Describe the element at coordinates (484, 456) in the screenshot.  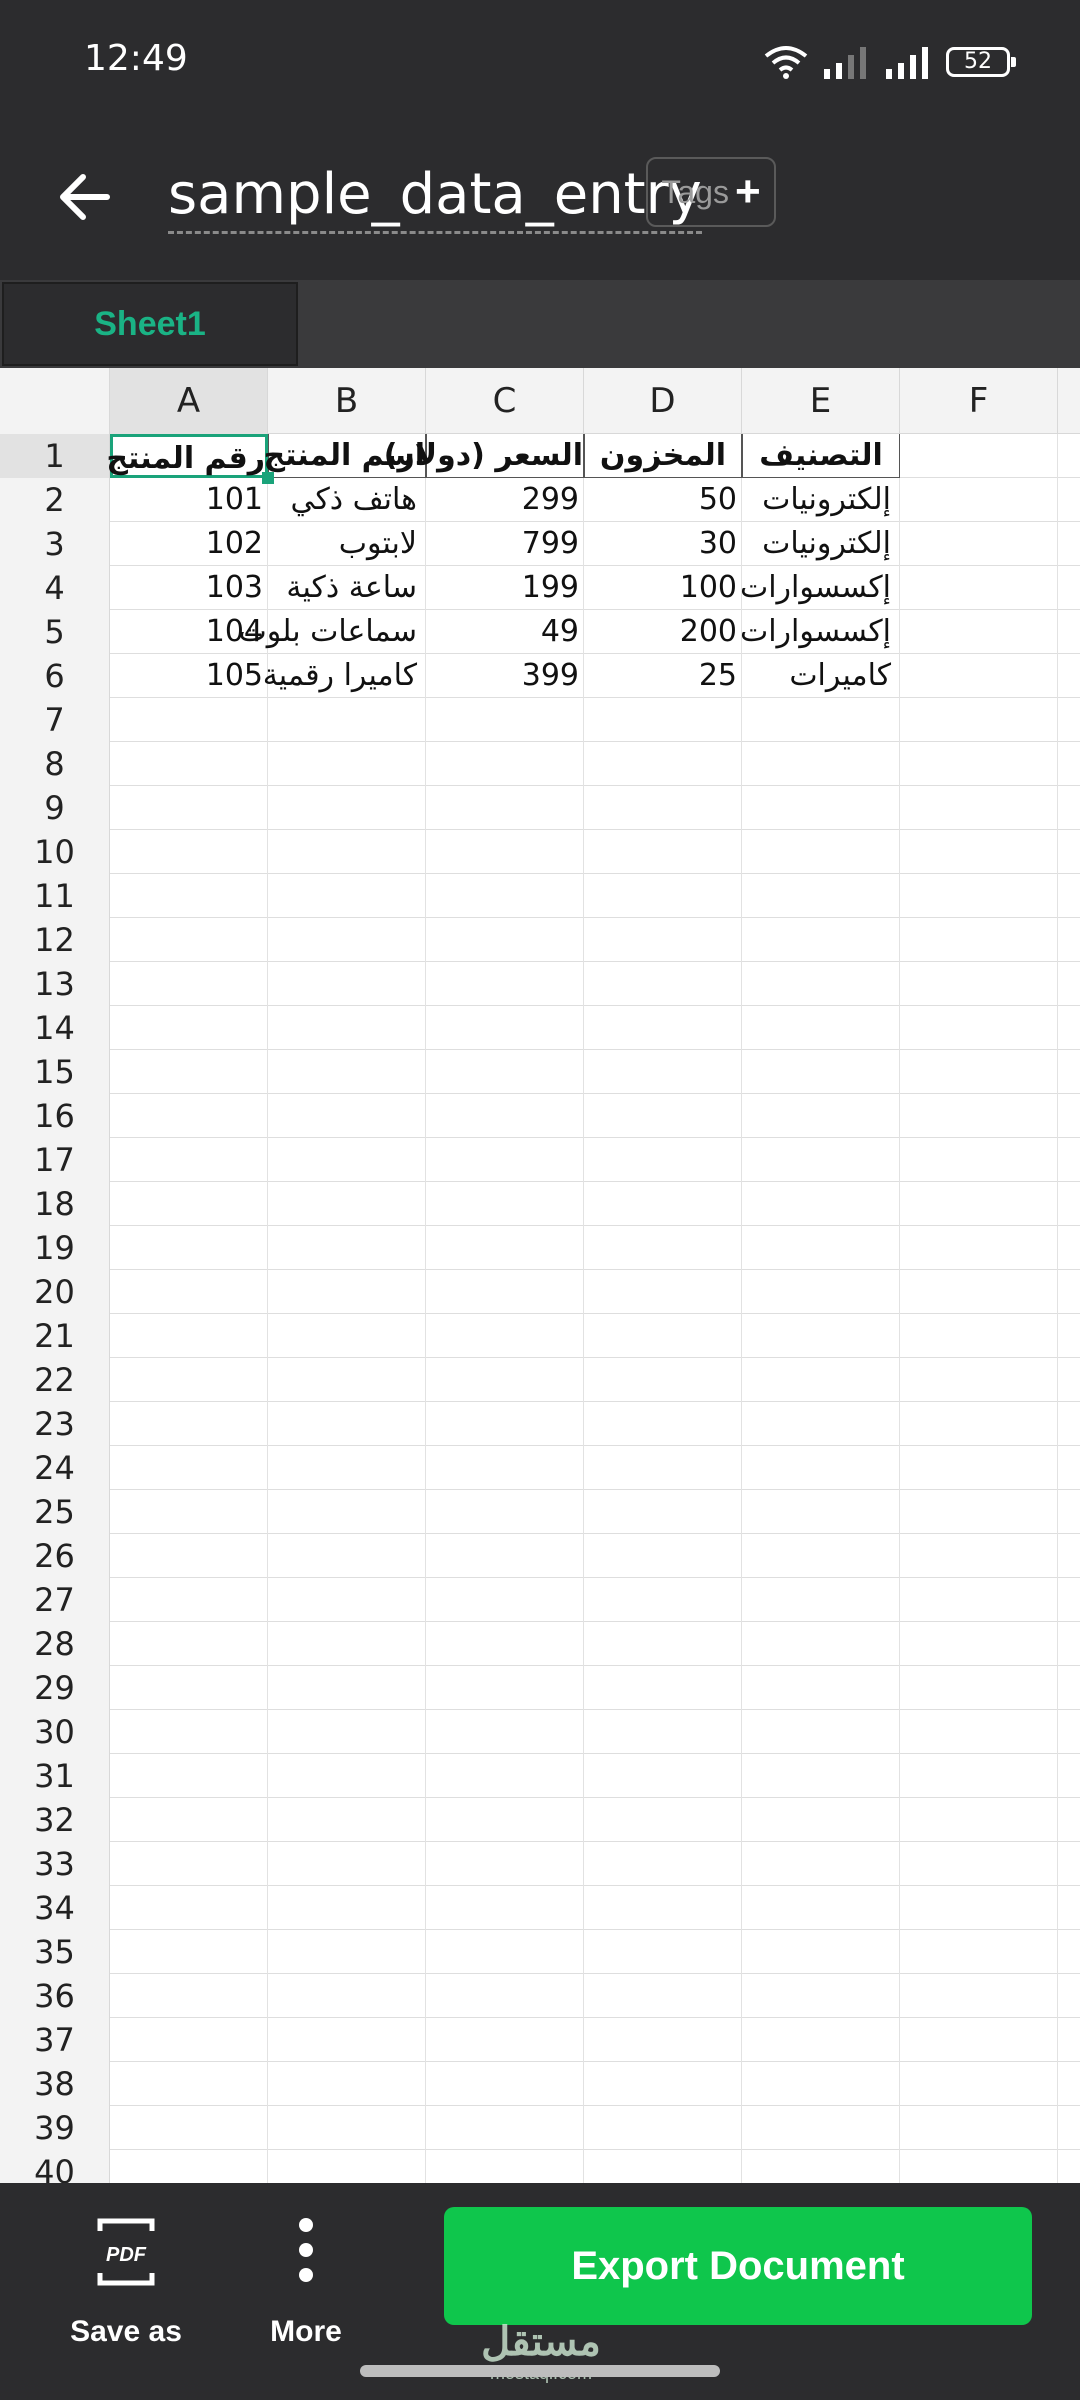
I see `header-cell: السعر (دولار)` at that location.